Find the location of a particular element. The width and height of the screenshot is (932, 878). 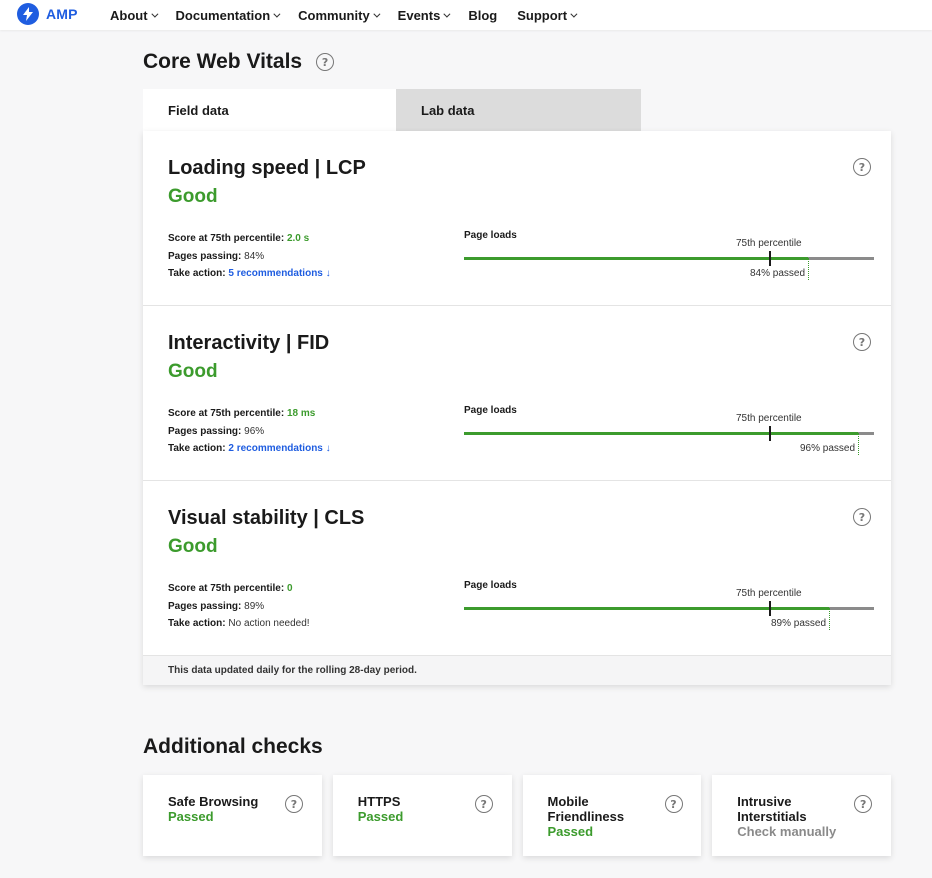

nav-item-label: Documentation is located at coordinates (223, 15).